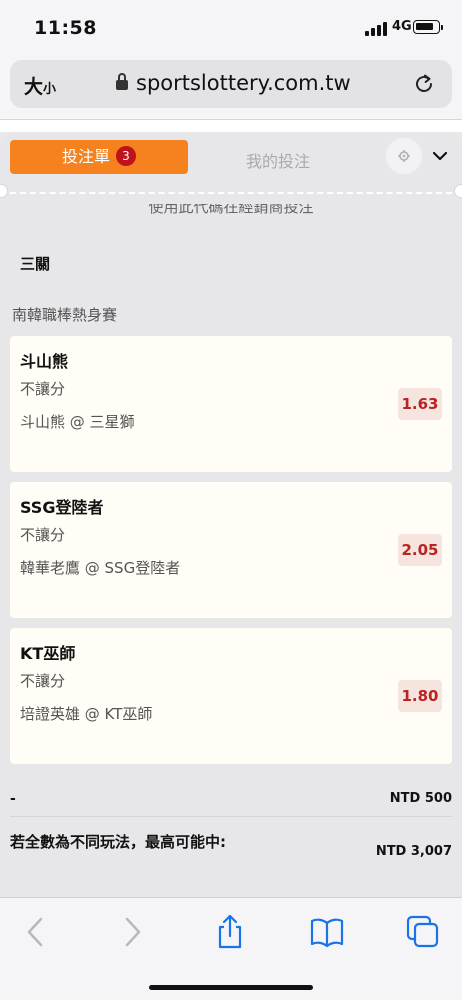 The height and width of the screenshot is (1000, 462). I want to click on selection-match: 培證英雄 @ KT巫師, so click(86, 714).